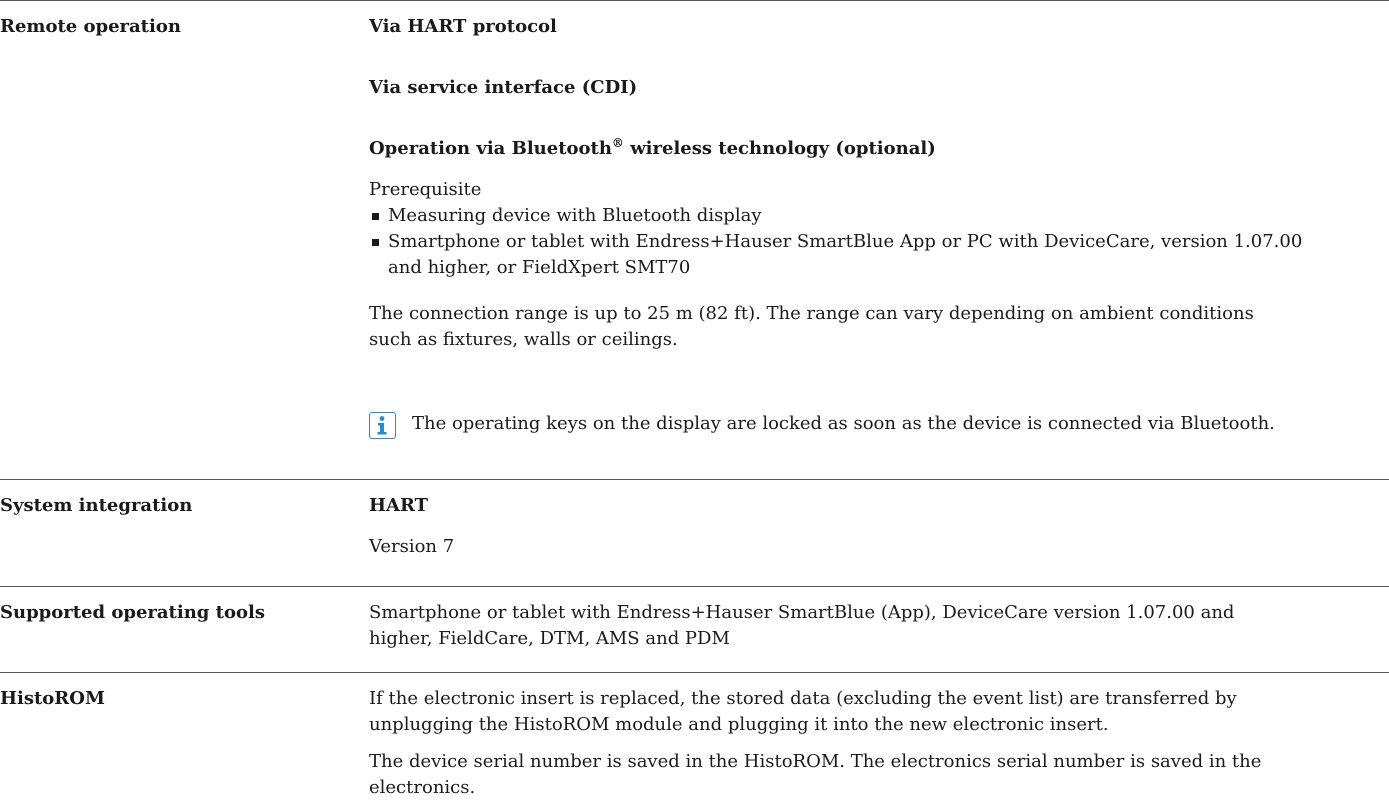 The width and height of the screenshot is (1389, 801). What do you see at coordinates (90, 26) in the screenshot?
I see `row-label-remote-operation: Remote operation` at bounding box center [90, 26].